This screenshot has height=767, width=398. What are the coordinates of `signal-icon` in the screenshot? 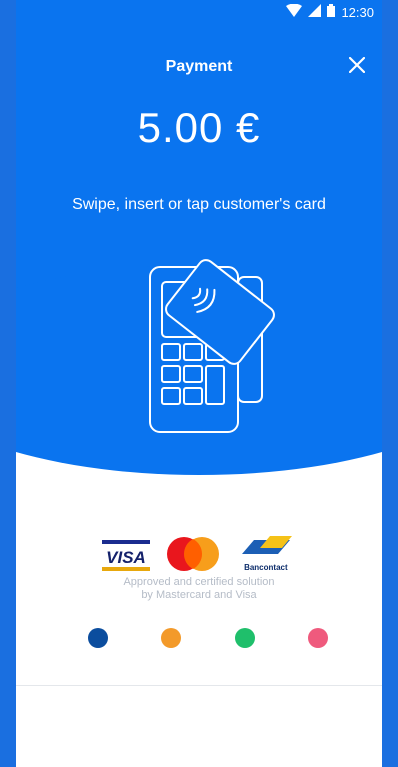 It's located at (315, 12).